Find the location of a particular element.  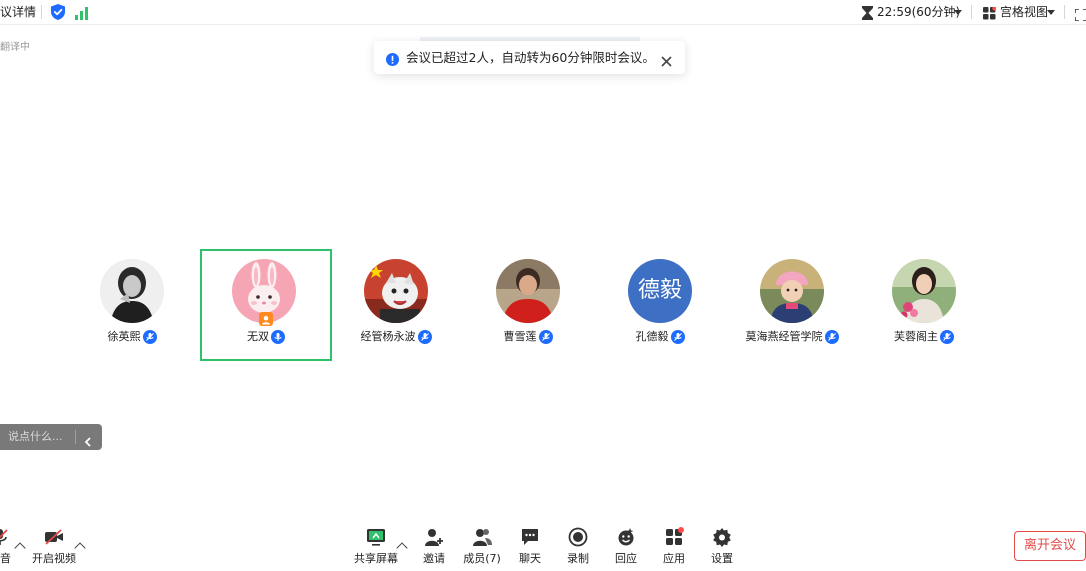

notification-toast: 会议已超过2人，自动转为60分钟限时会议。 is located at coordinates (529, 57).